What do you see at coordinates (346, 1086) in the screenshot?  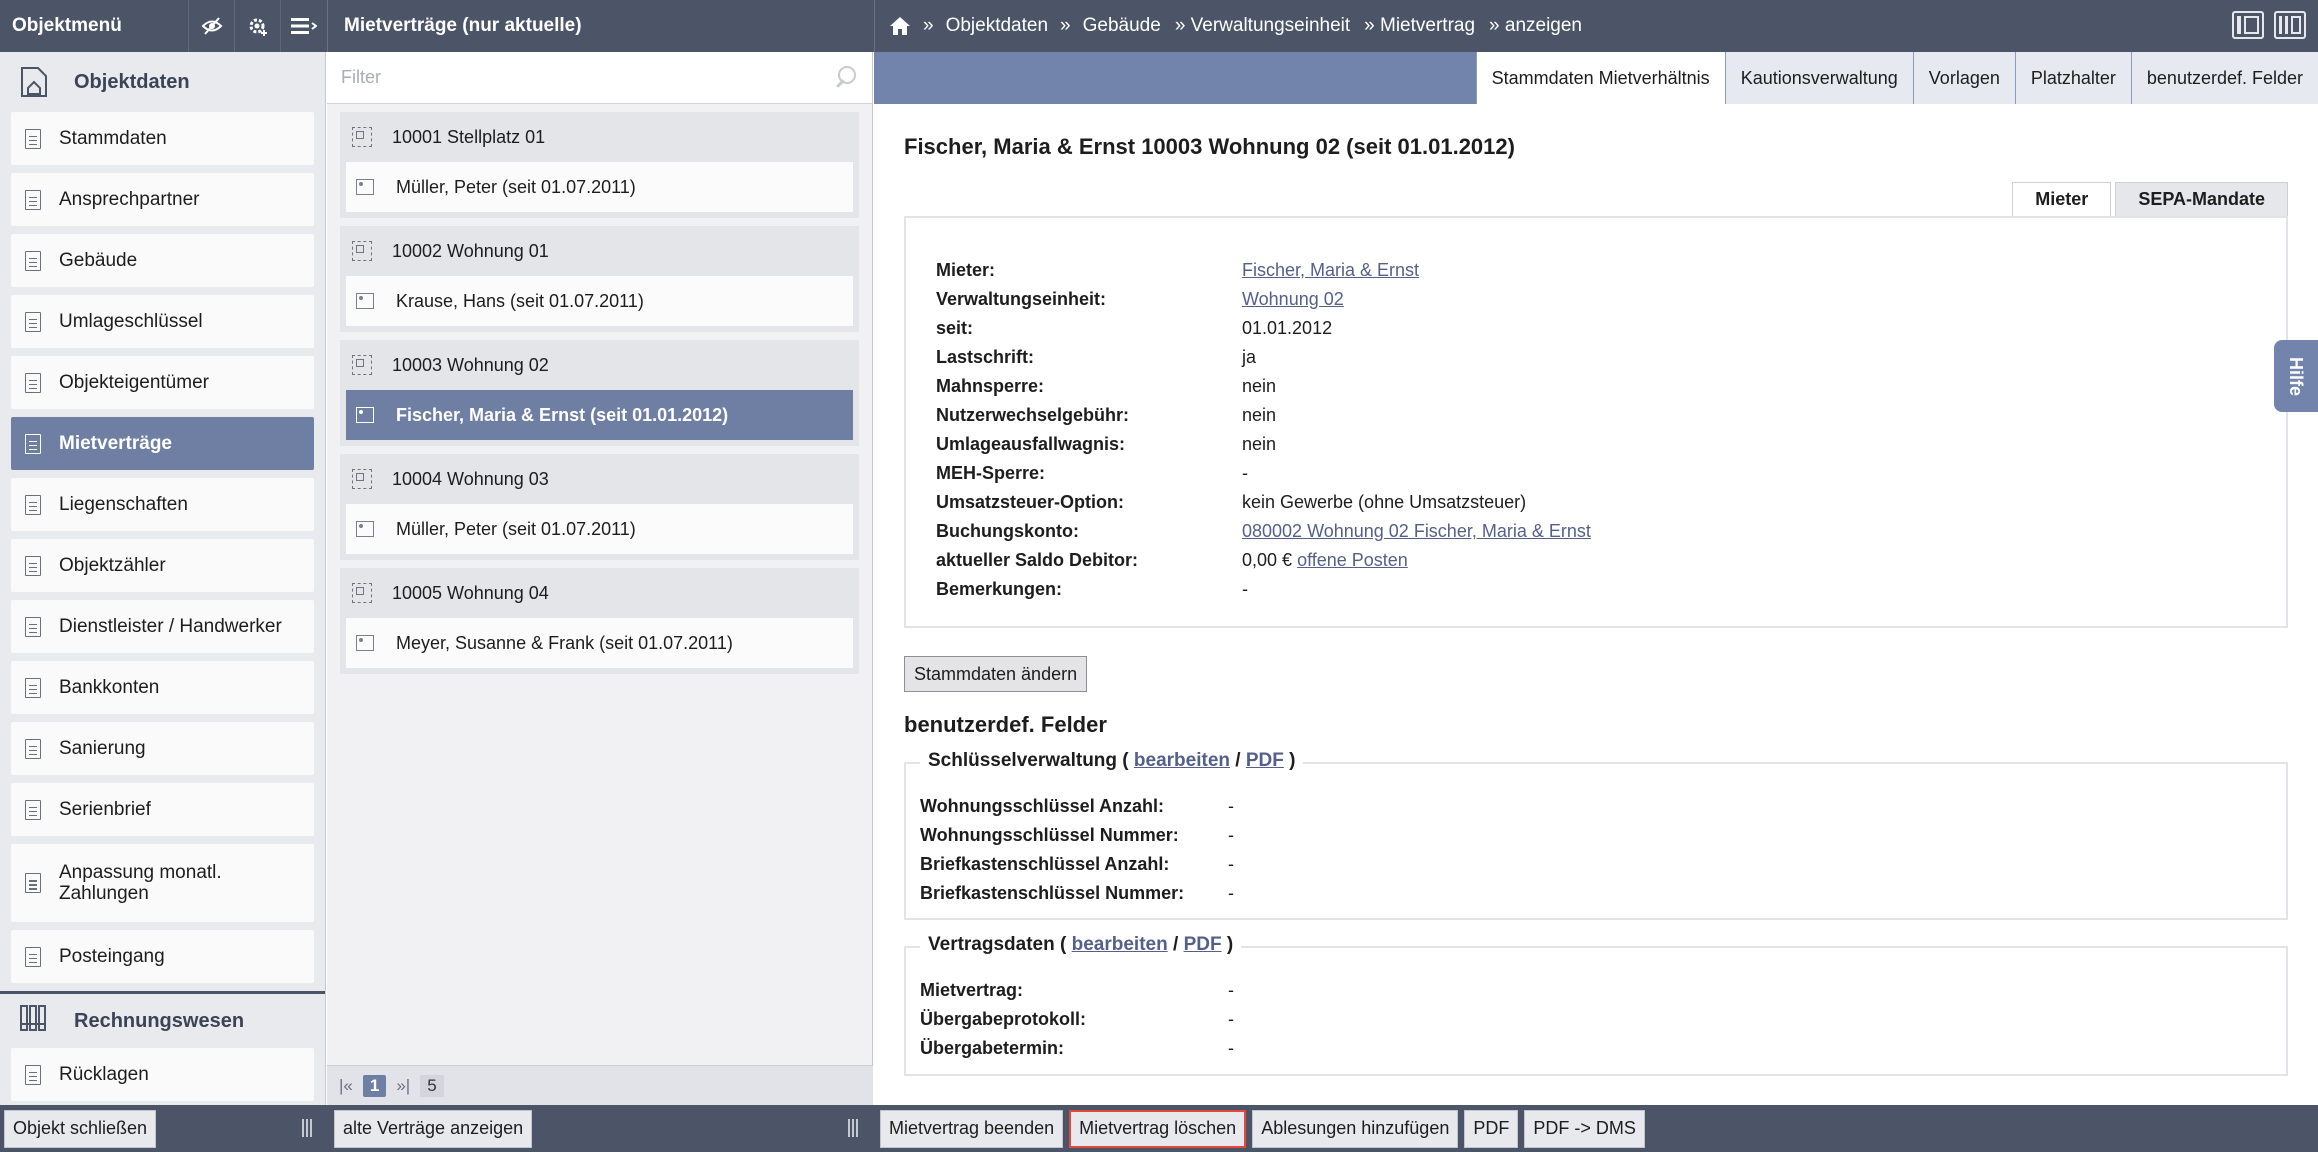 I see `pager-first: |«` at bounding box center [346, 1086].